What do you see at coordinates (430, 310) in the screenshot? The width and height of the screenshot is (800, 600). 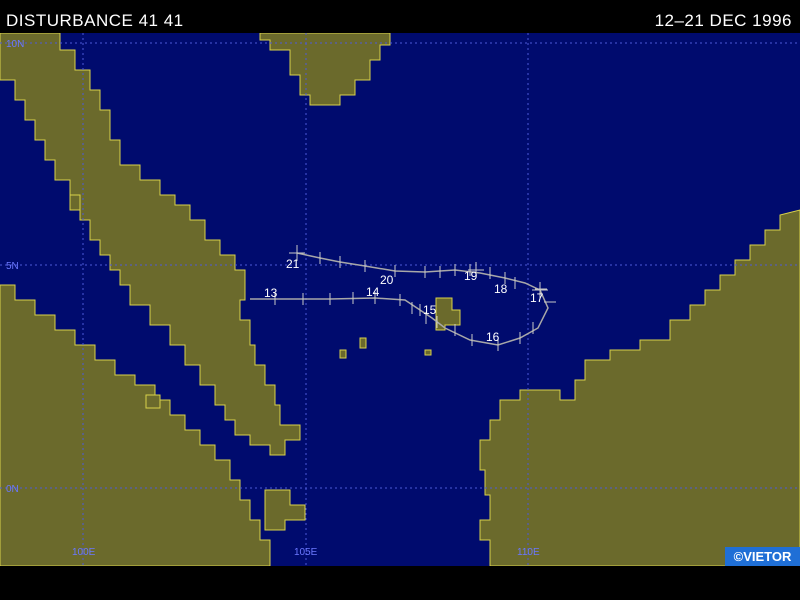 I see `track-label-15: 15` at bounding box center [430, 310].